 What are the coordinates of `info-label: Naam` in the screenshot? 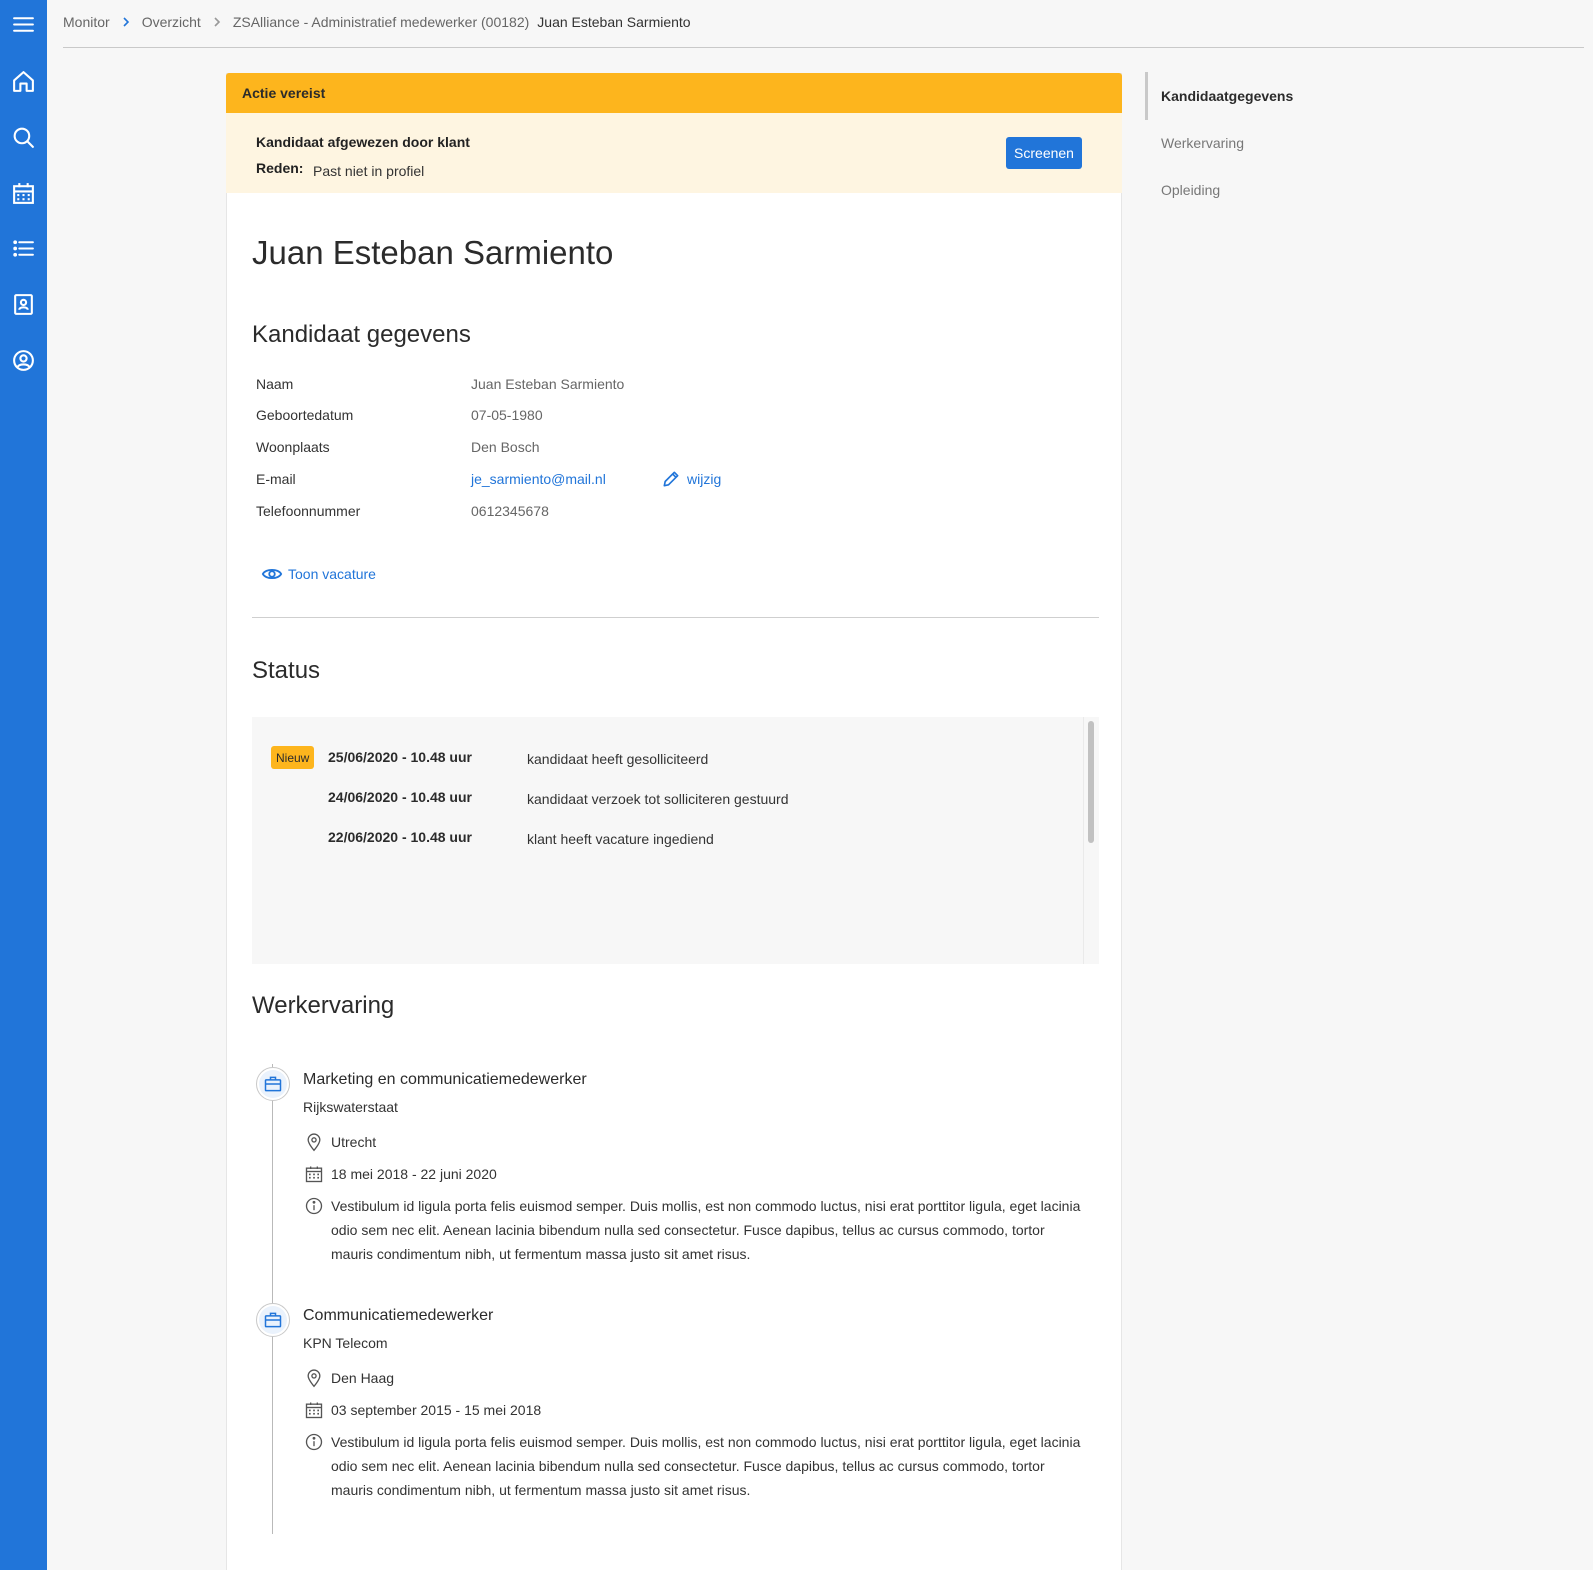 It's located at (275, 384).